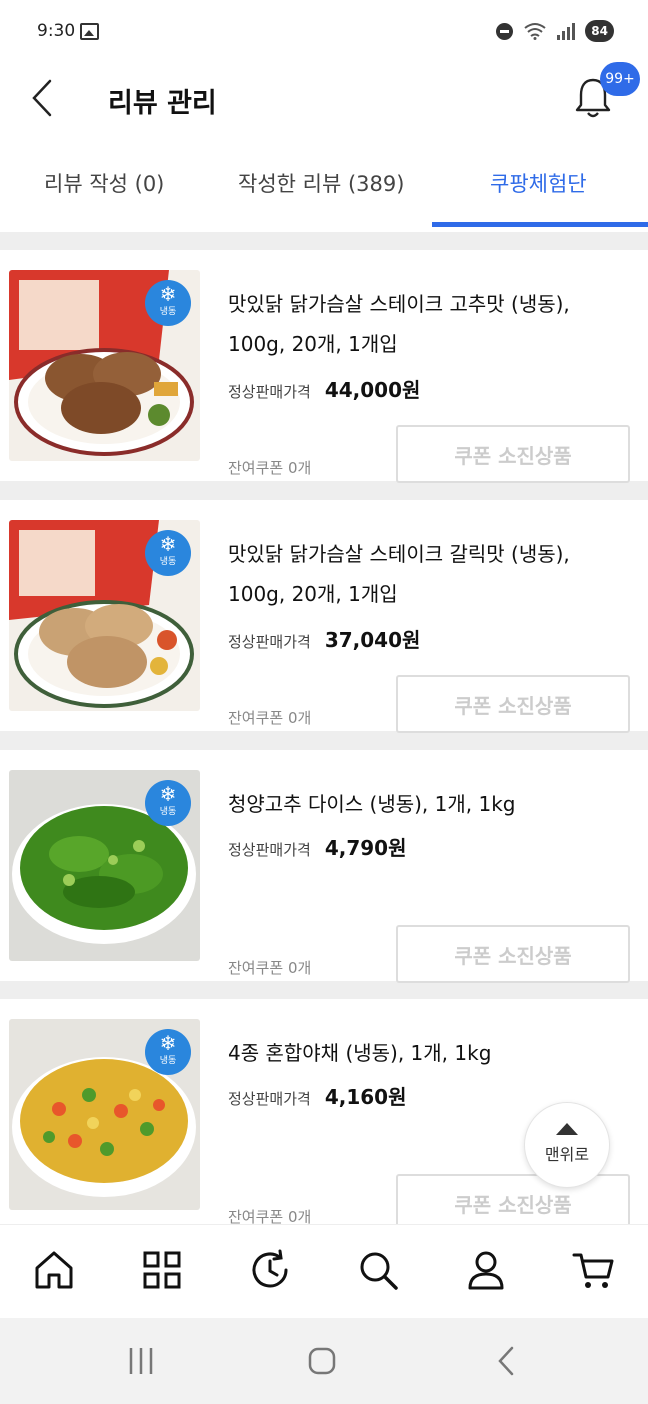  I want to click on scroll-to-top-label: 맨위로, so click(567, 1154).